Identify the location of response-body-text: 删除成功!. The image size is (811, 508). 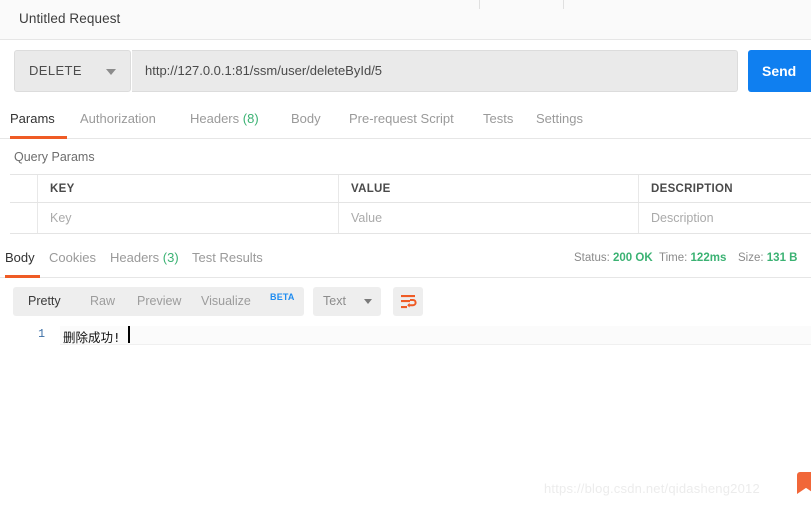
(92, 337).